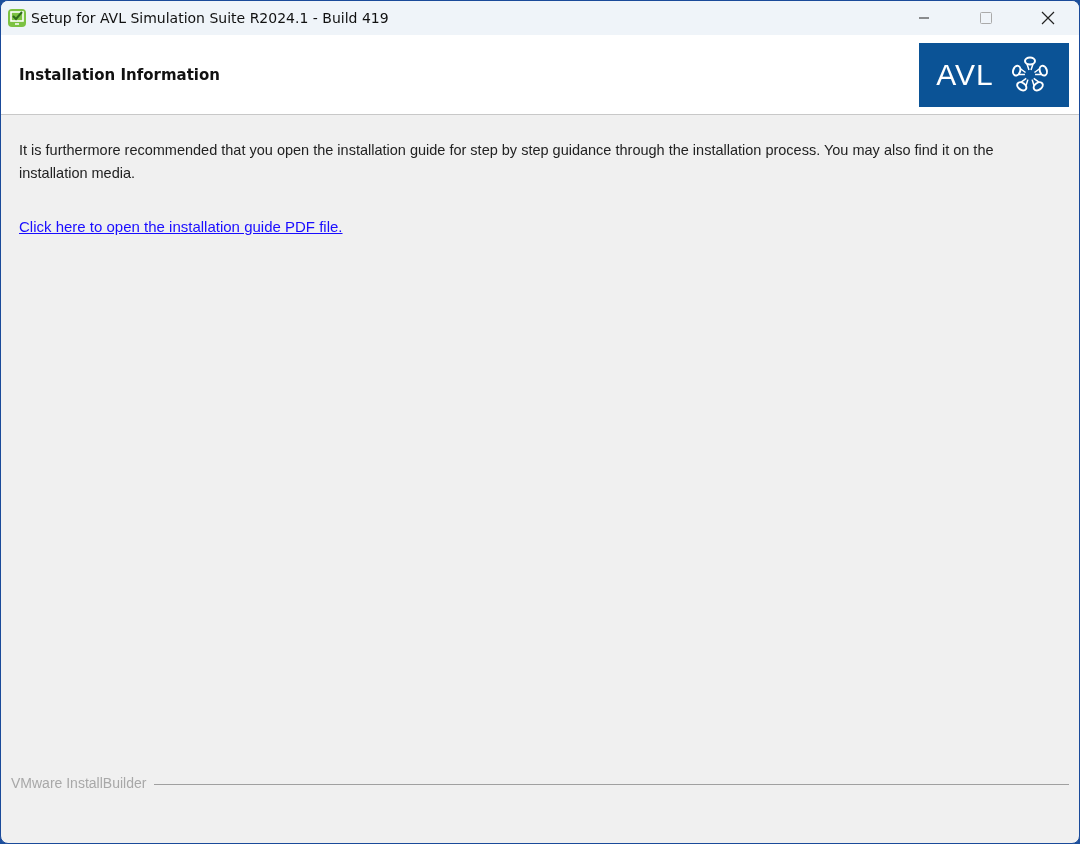 The image size is (1080, 844). Describe the element at coordinates (119, 74) in the screenshot. I see `page-title: Installation Information` at that location.